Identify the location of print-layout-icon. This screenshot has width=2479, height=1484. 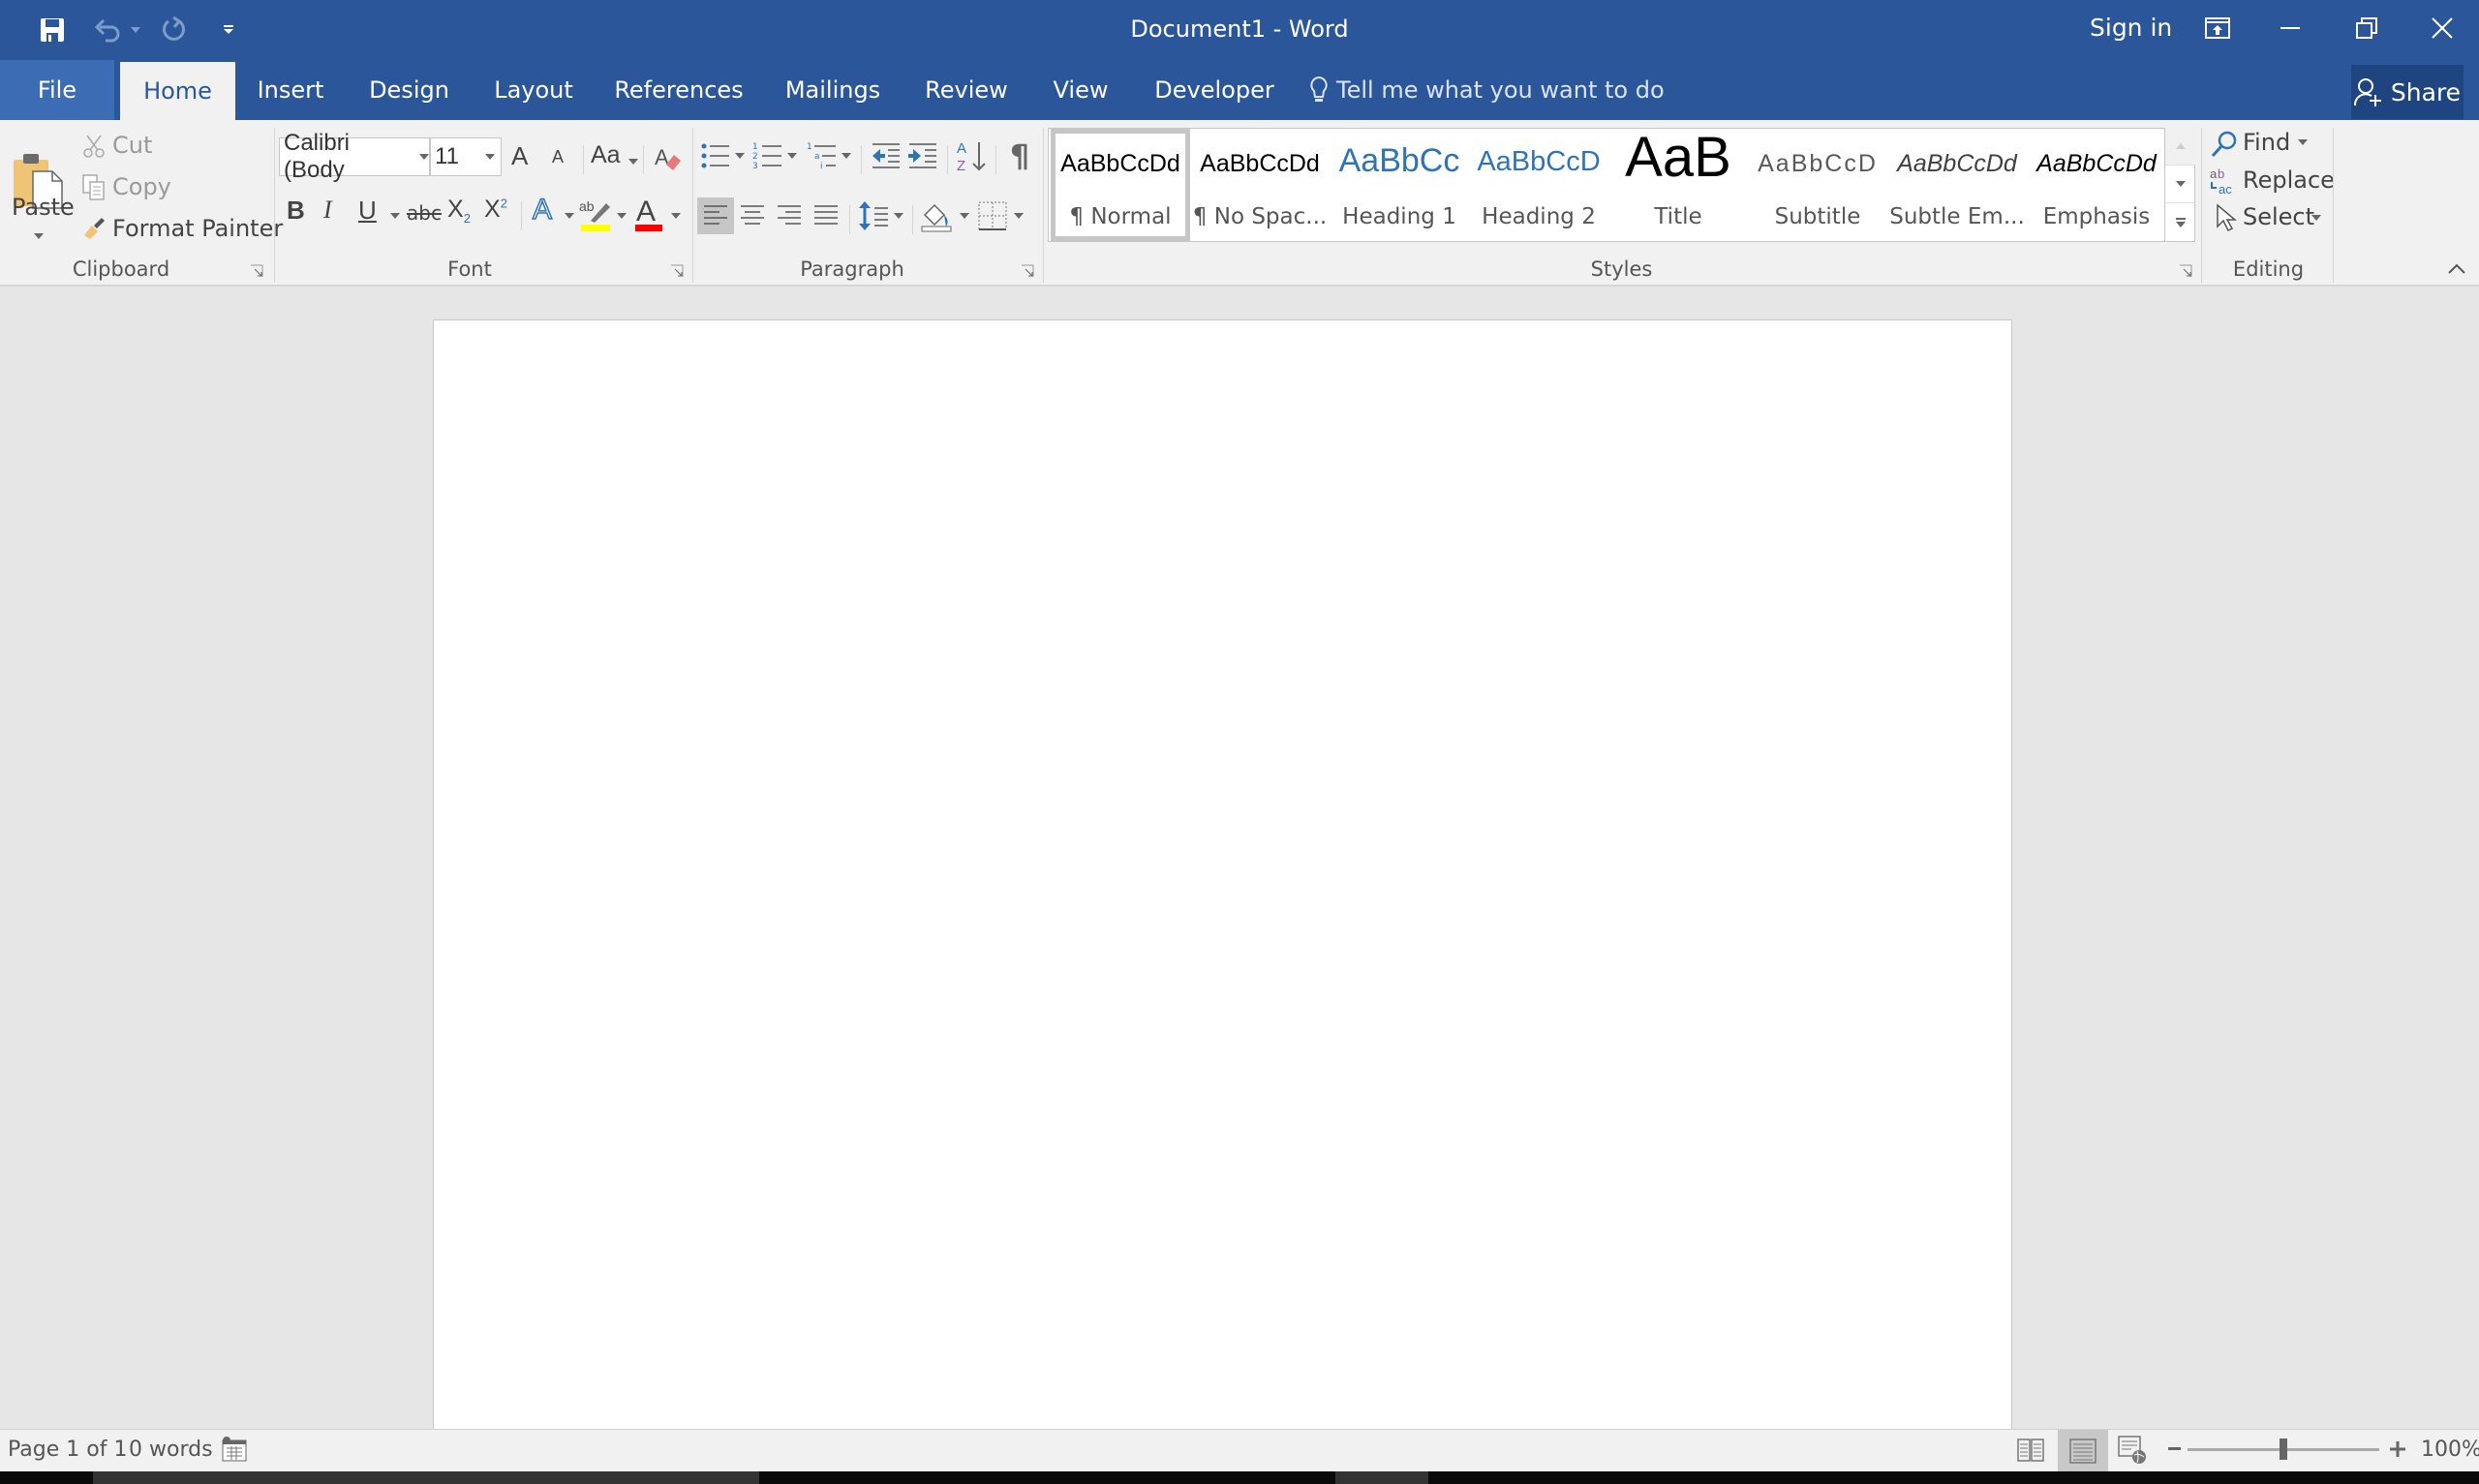
(2083, 1451).